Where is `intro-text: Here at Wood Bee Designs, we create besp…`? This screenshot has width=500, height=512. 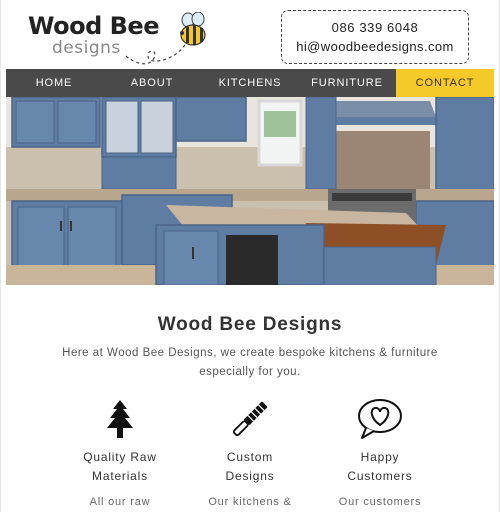 intro-text: Here at Wood Bee Designs, we create besp… is located at coordinates (250, 362).